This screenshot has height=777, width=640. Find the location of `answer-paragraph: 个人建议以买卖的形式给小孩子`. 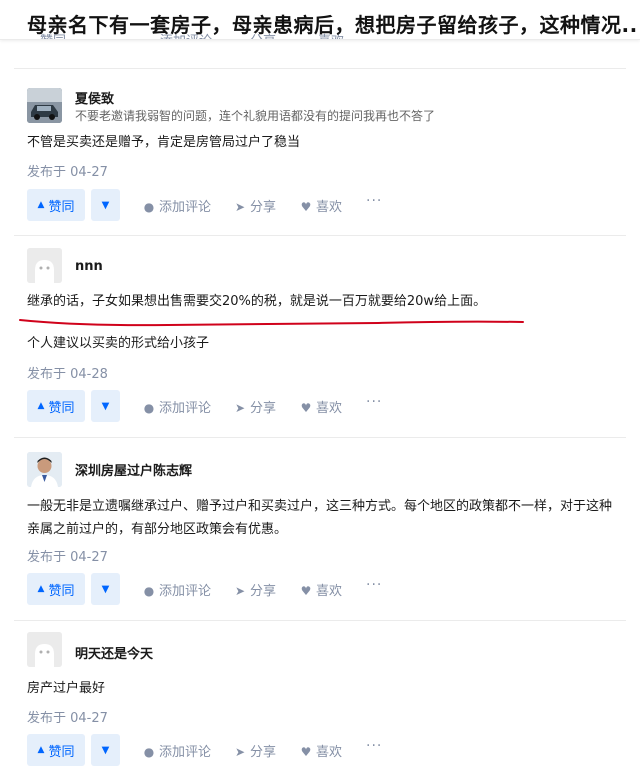

answer-paragraph: 个人建议以买卖的形式给小孩子 is located at coordinates (118, 343).